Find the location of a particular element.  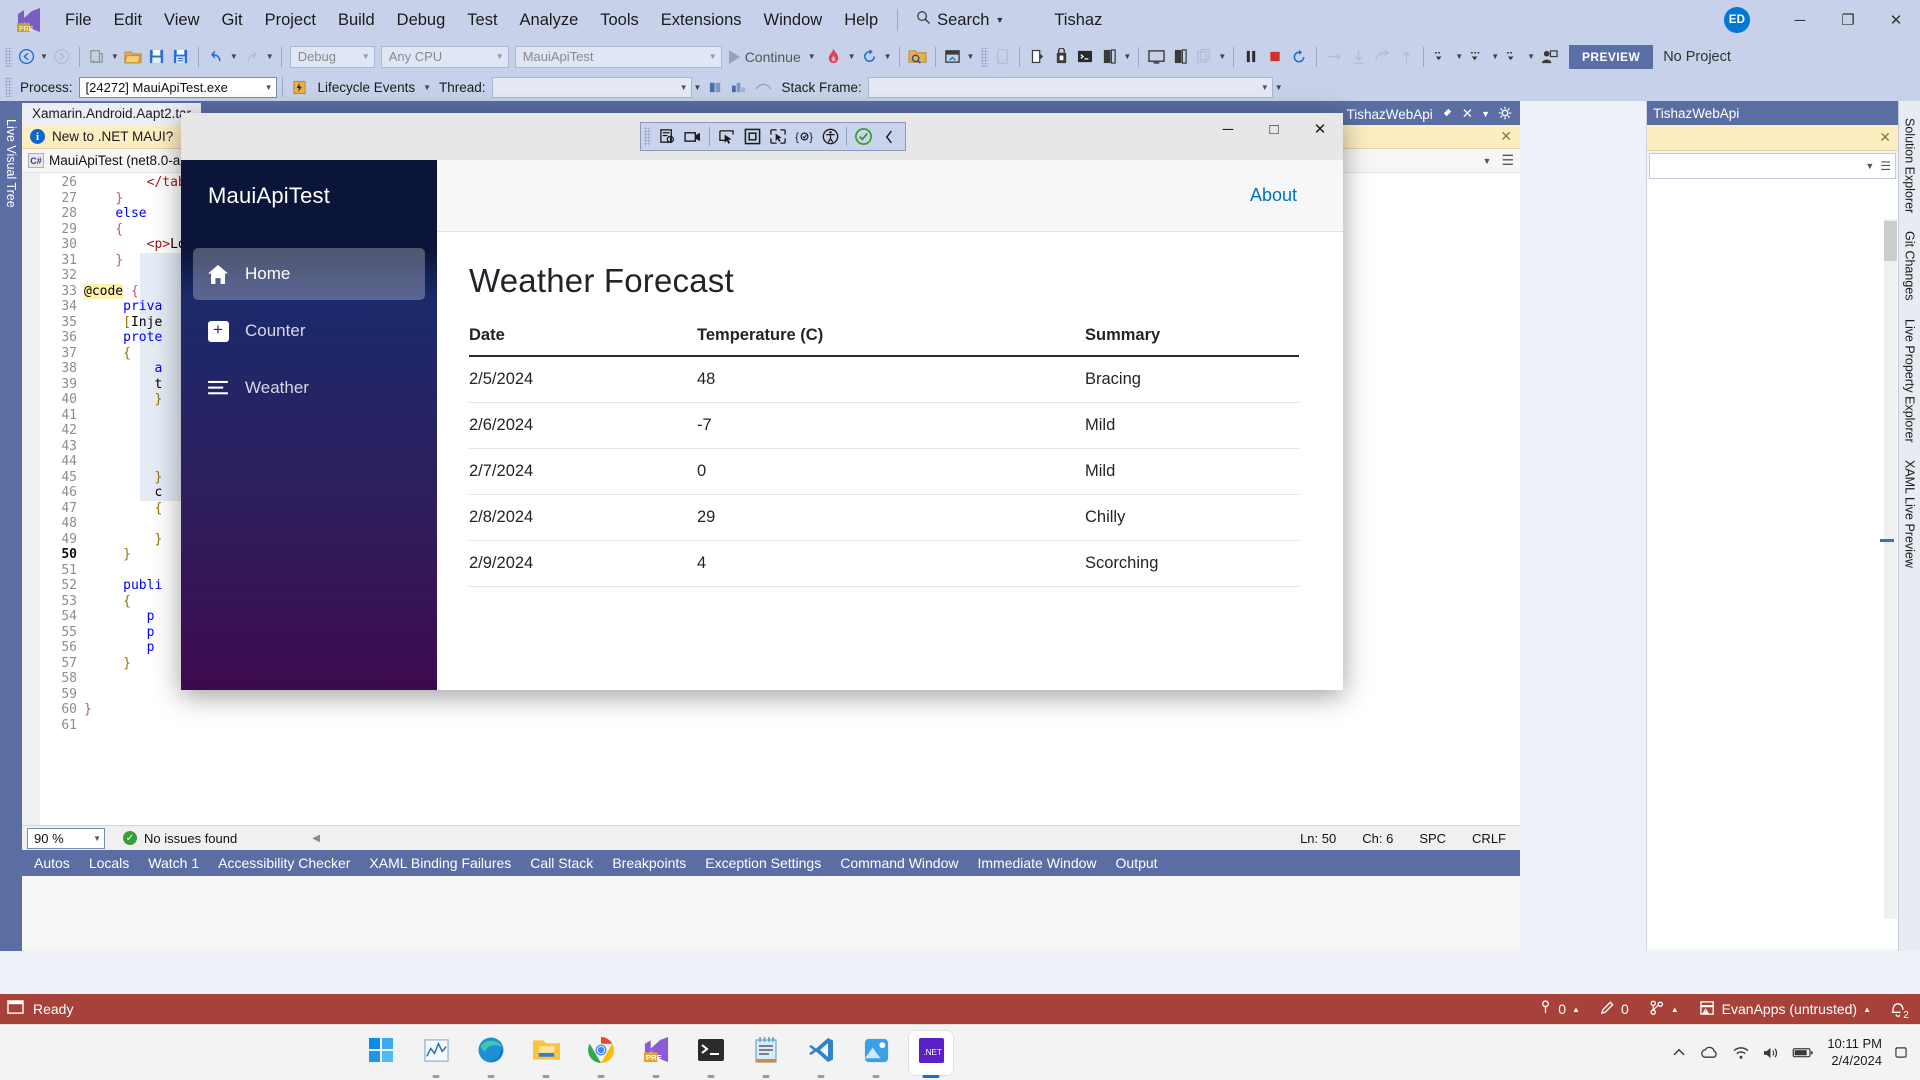

device-dropdown-icon: ▼ is located at coordinates (1127, 56).